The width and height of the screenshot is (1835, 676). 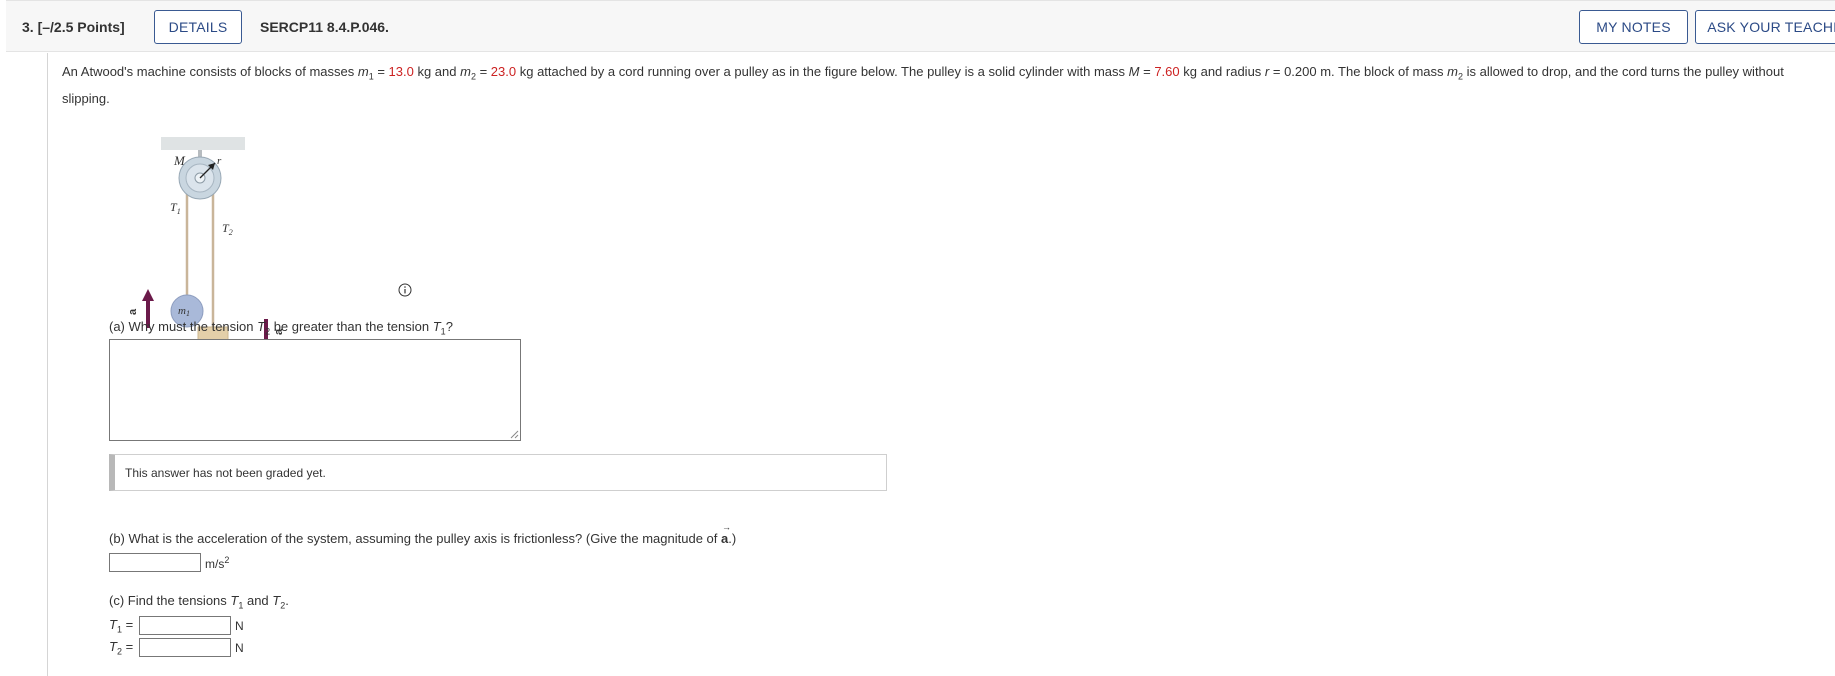 I want to click on part-b-answer-row: m/s2, so click(x=169, y=562).